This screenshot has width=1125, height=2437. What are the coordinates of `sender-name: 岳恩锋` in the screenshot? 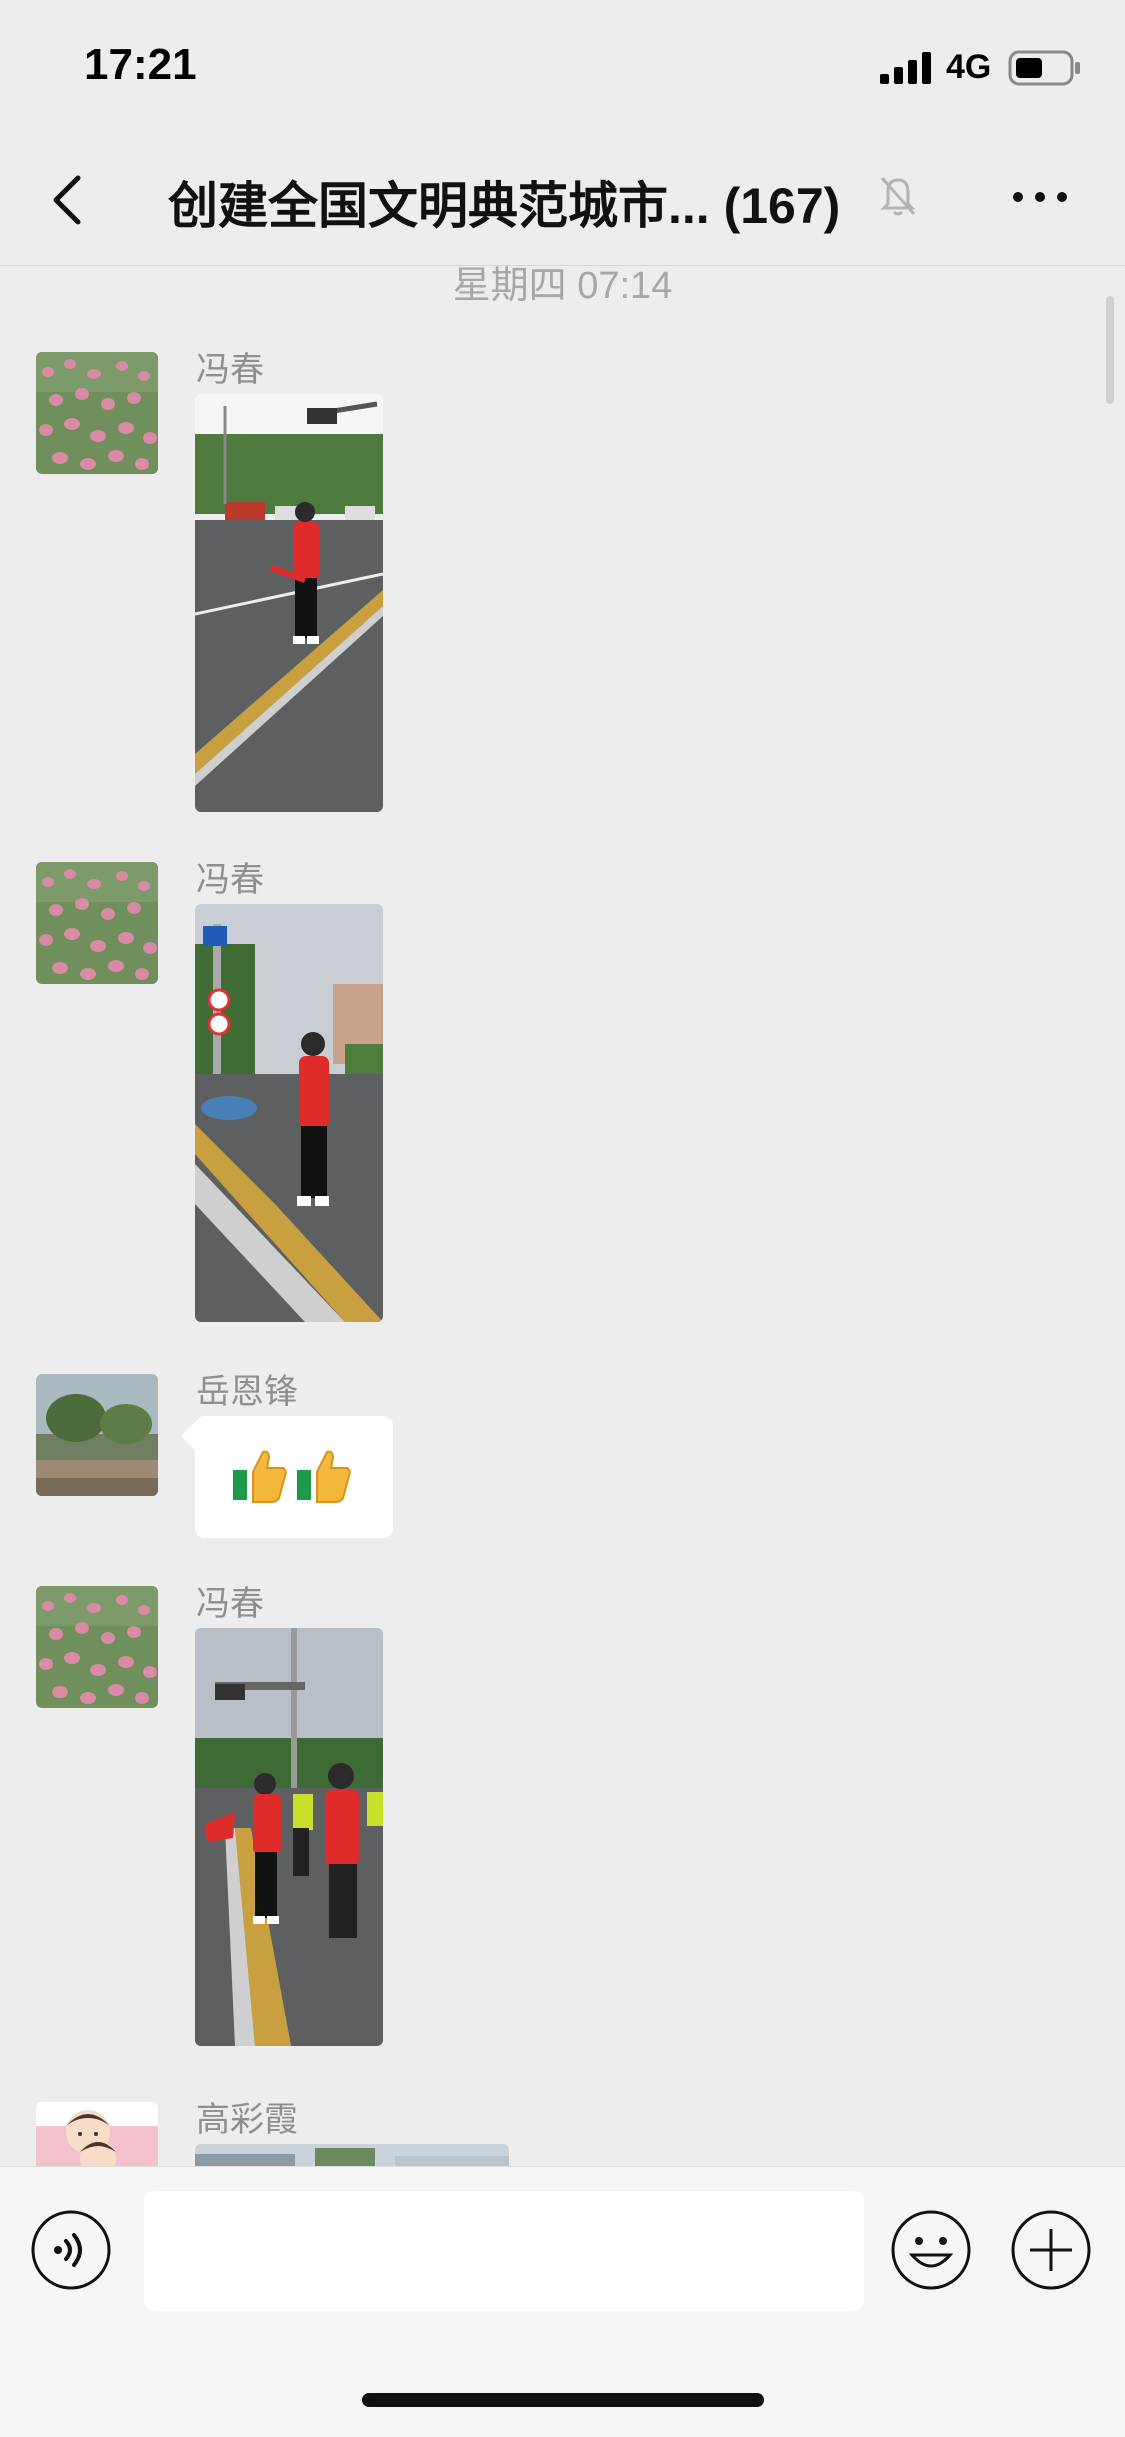 It's located at (247, 1392).